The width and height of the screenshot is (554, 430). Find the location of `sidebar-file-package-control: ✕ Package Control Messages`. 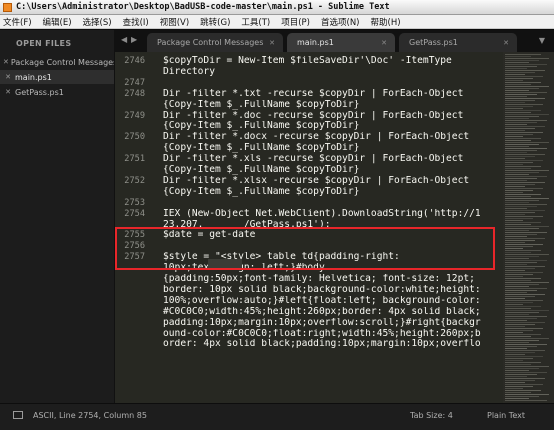

sidebar-file-package-control: ✕ Package Control Messages is located at coordinates (57, 62).